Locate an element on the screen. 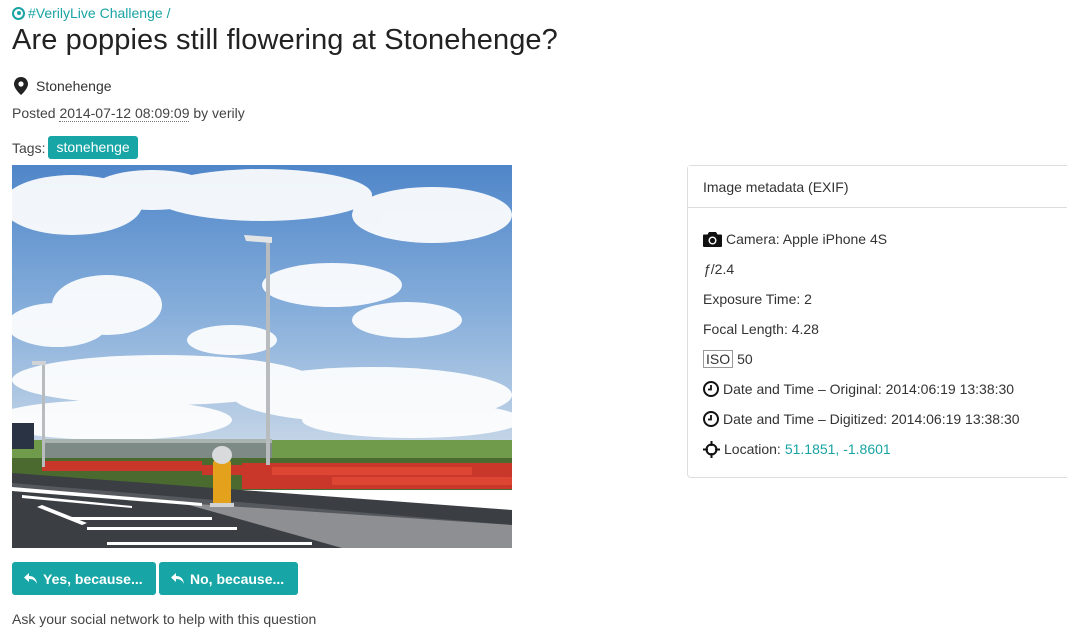 Image resolution: width=1067 pixels, height=639 pixels. posted-date: 2014-07-12 08:09:09 is located at coordinates (124, 113).